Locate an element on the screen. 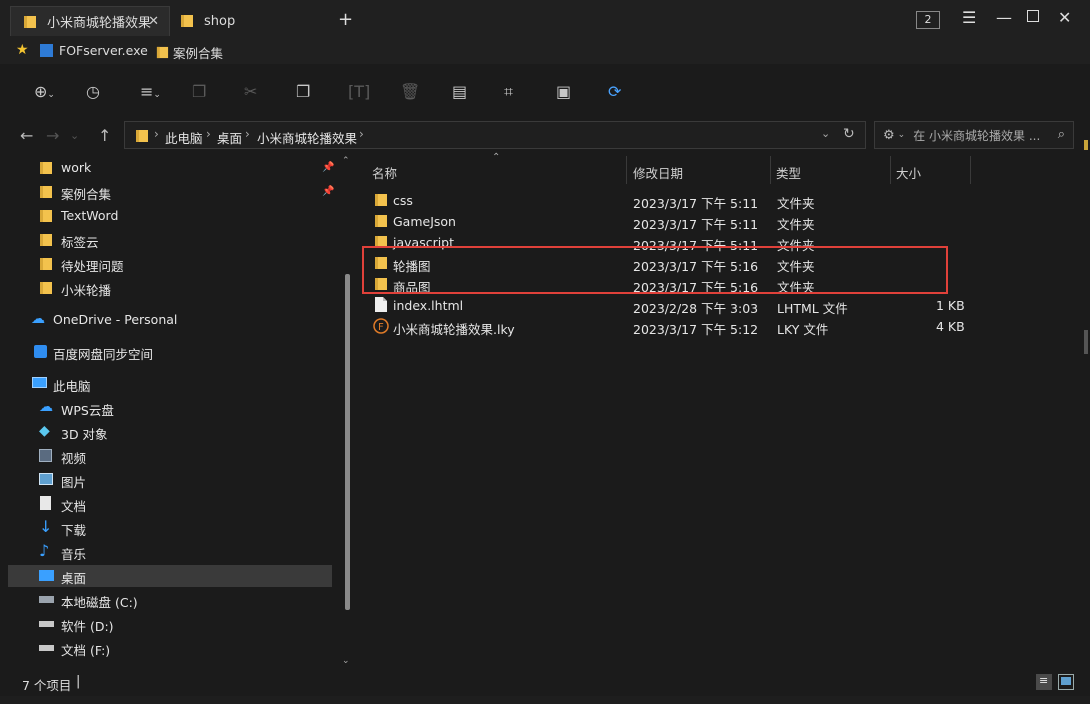 The width and height of the screenshot is (1090, 704). sidebar-item-tag-cloud: 标签云 is located at coordinates (170, 240).